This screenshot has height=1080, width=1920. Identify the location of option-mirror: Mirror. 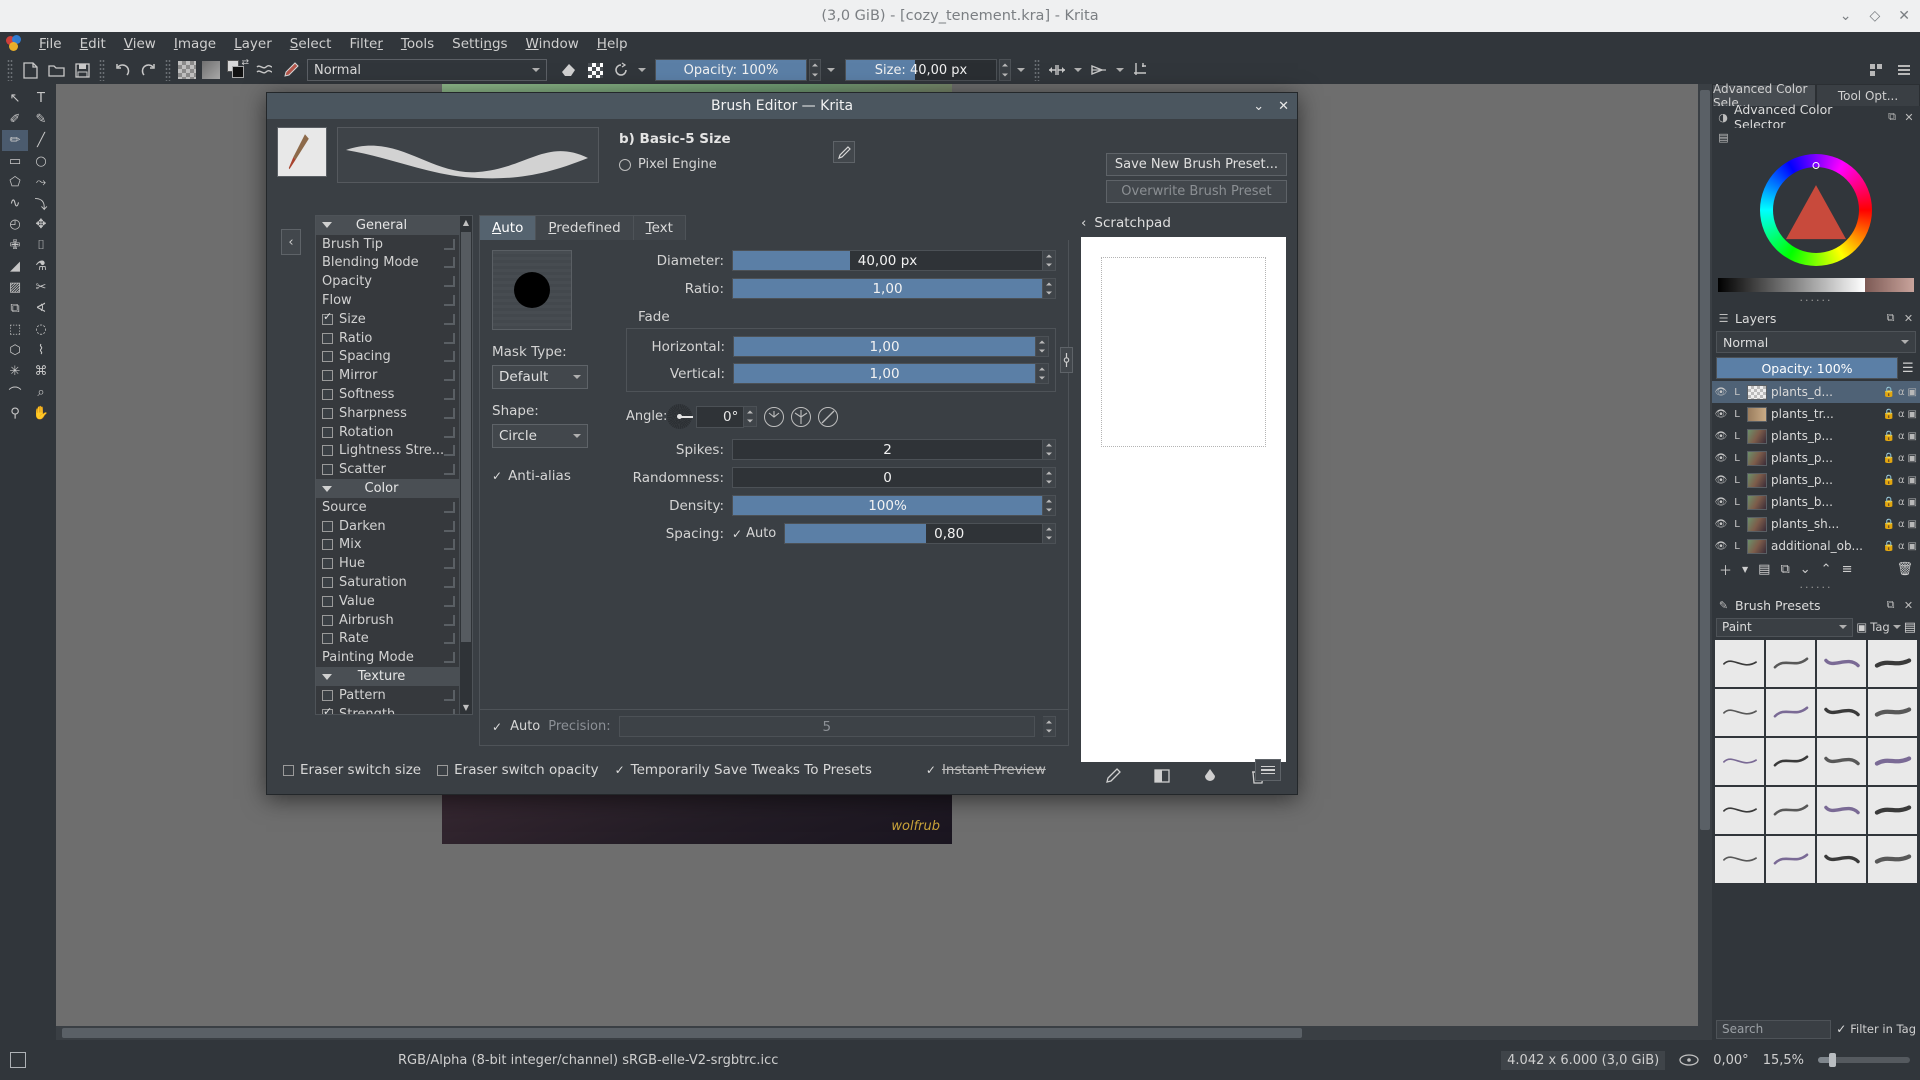
(387, 375).